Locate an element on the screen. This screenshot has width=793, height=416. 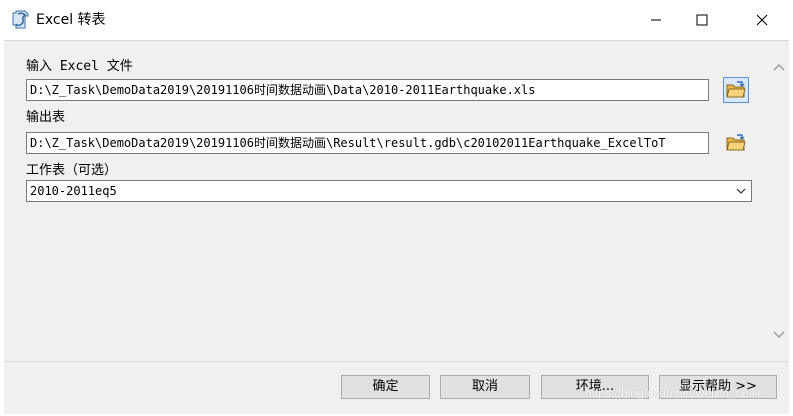
close-button is located at coordinates (762, 20).